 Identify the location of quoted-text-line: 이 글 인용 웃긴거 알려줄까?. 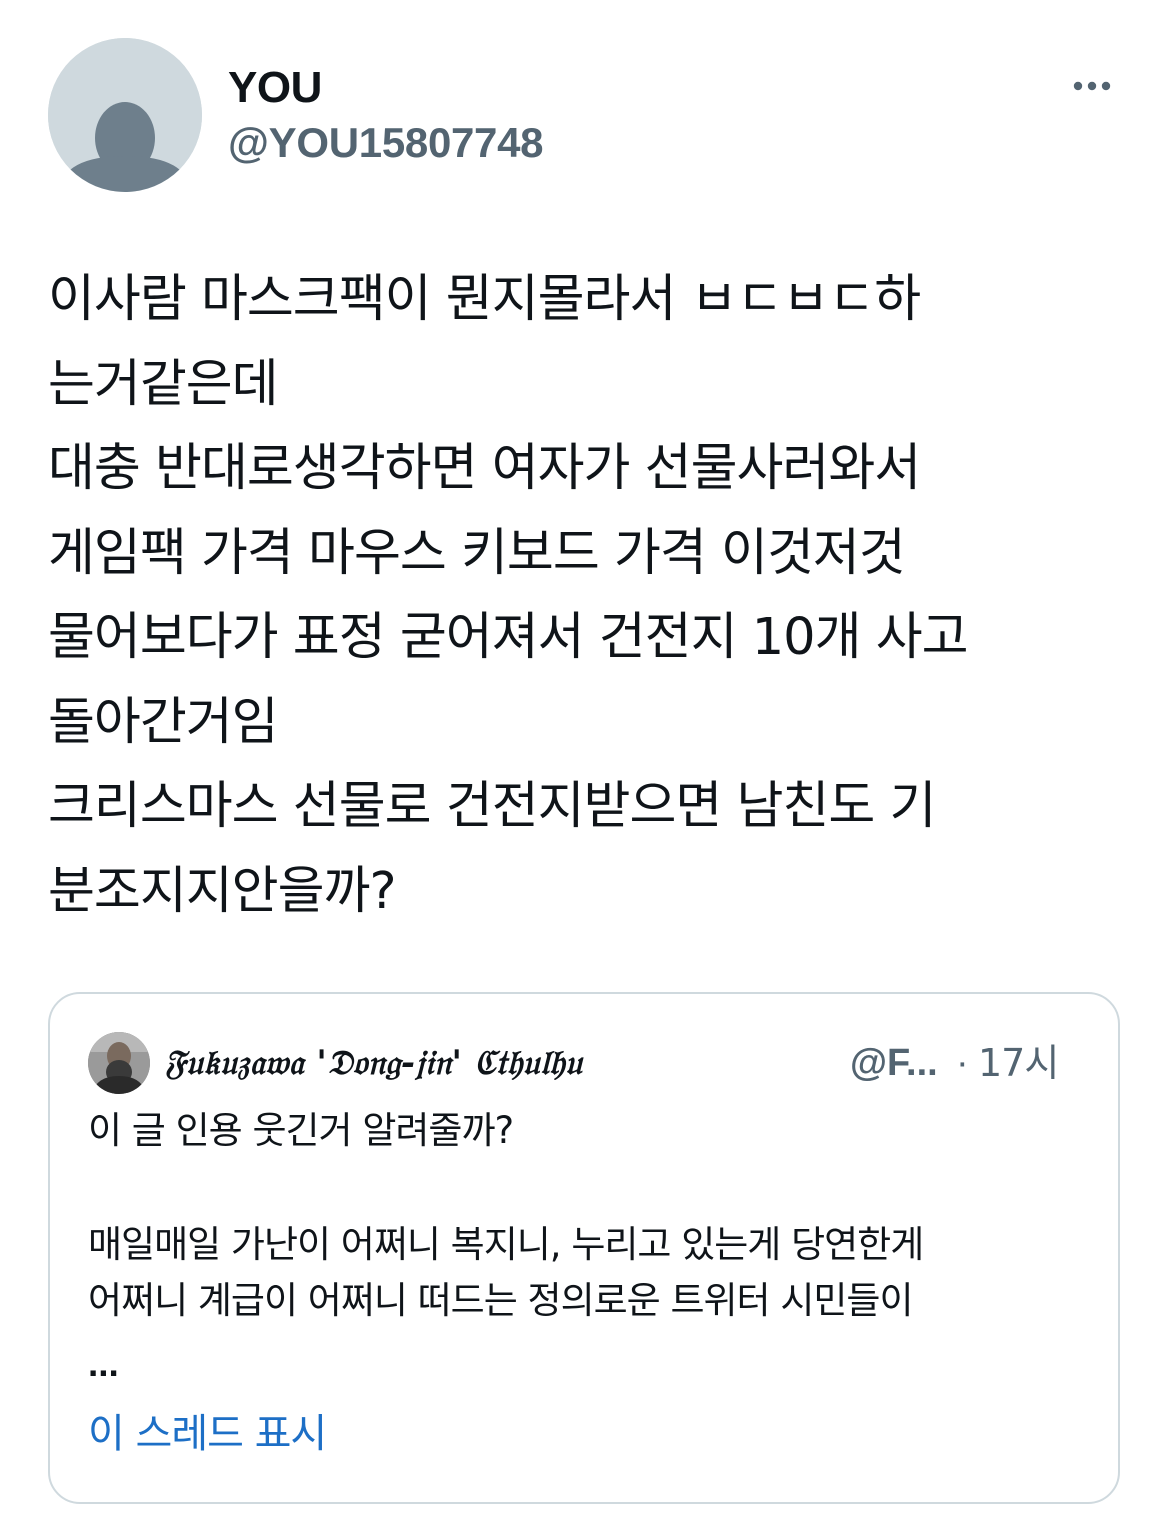
(301, 1130).